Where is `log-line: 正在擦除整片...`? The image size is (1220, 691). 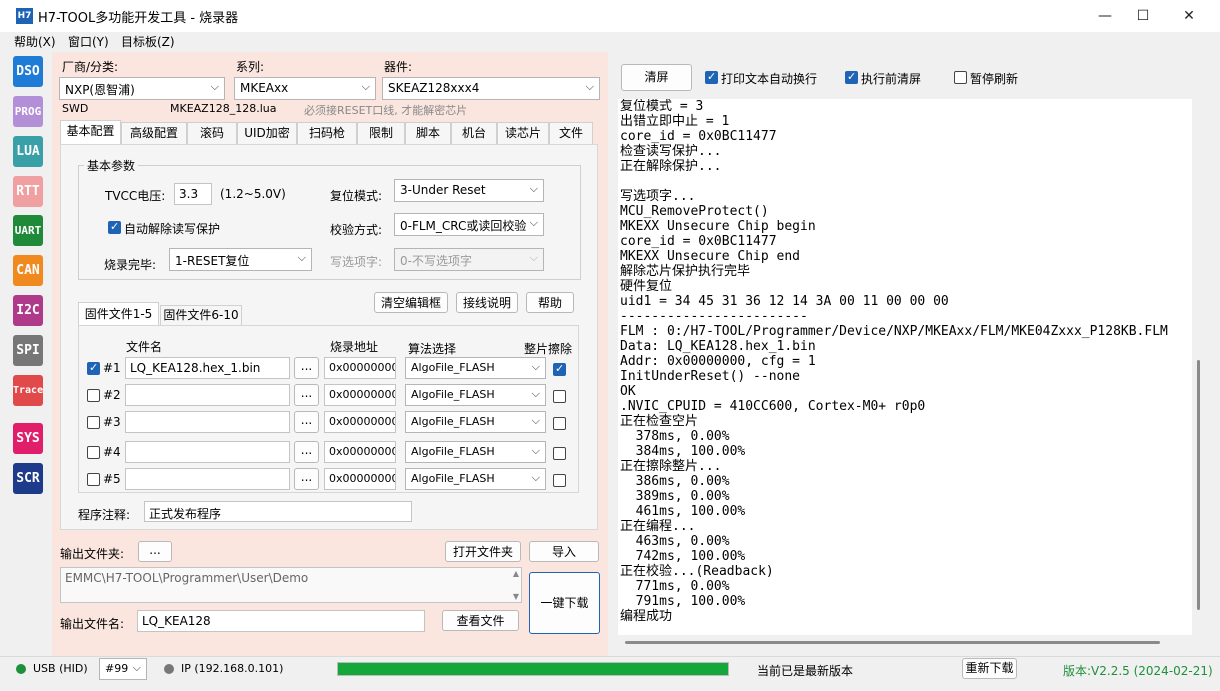 log-line: 正在擦除整片... is located at coordinates (671, 466).